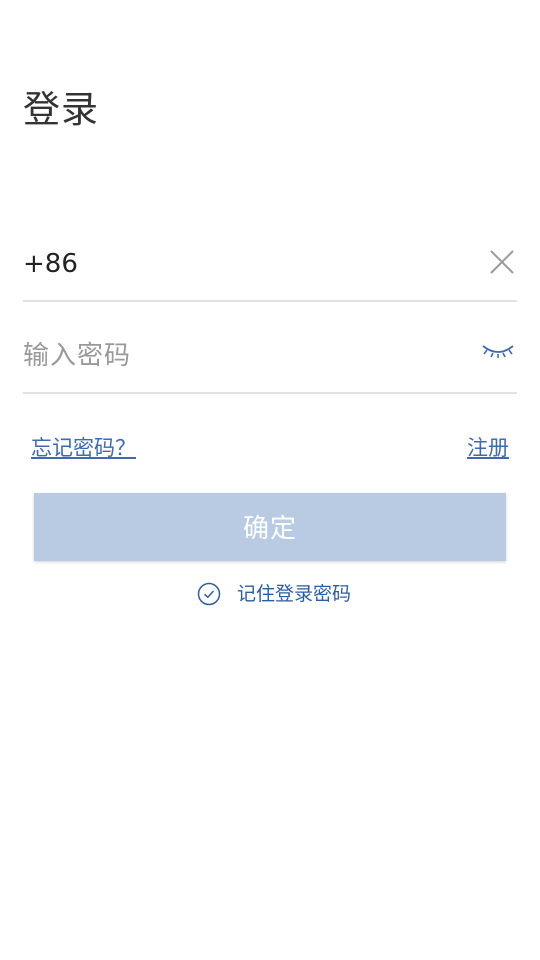 Image resolution: width=540 pixels, height=960 pixels. I want to click on page-title: 登录, so click(61, 109).